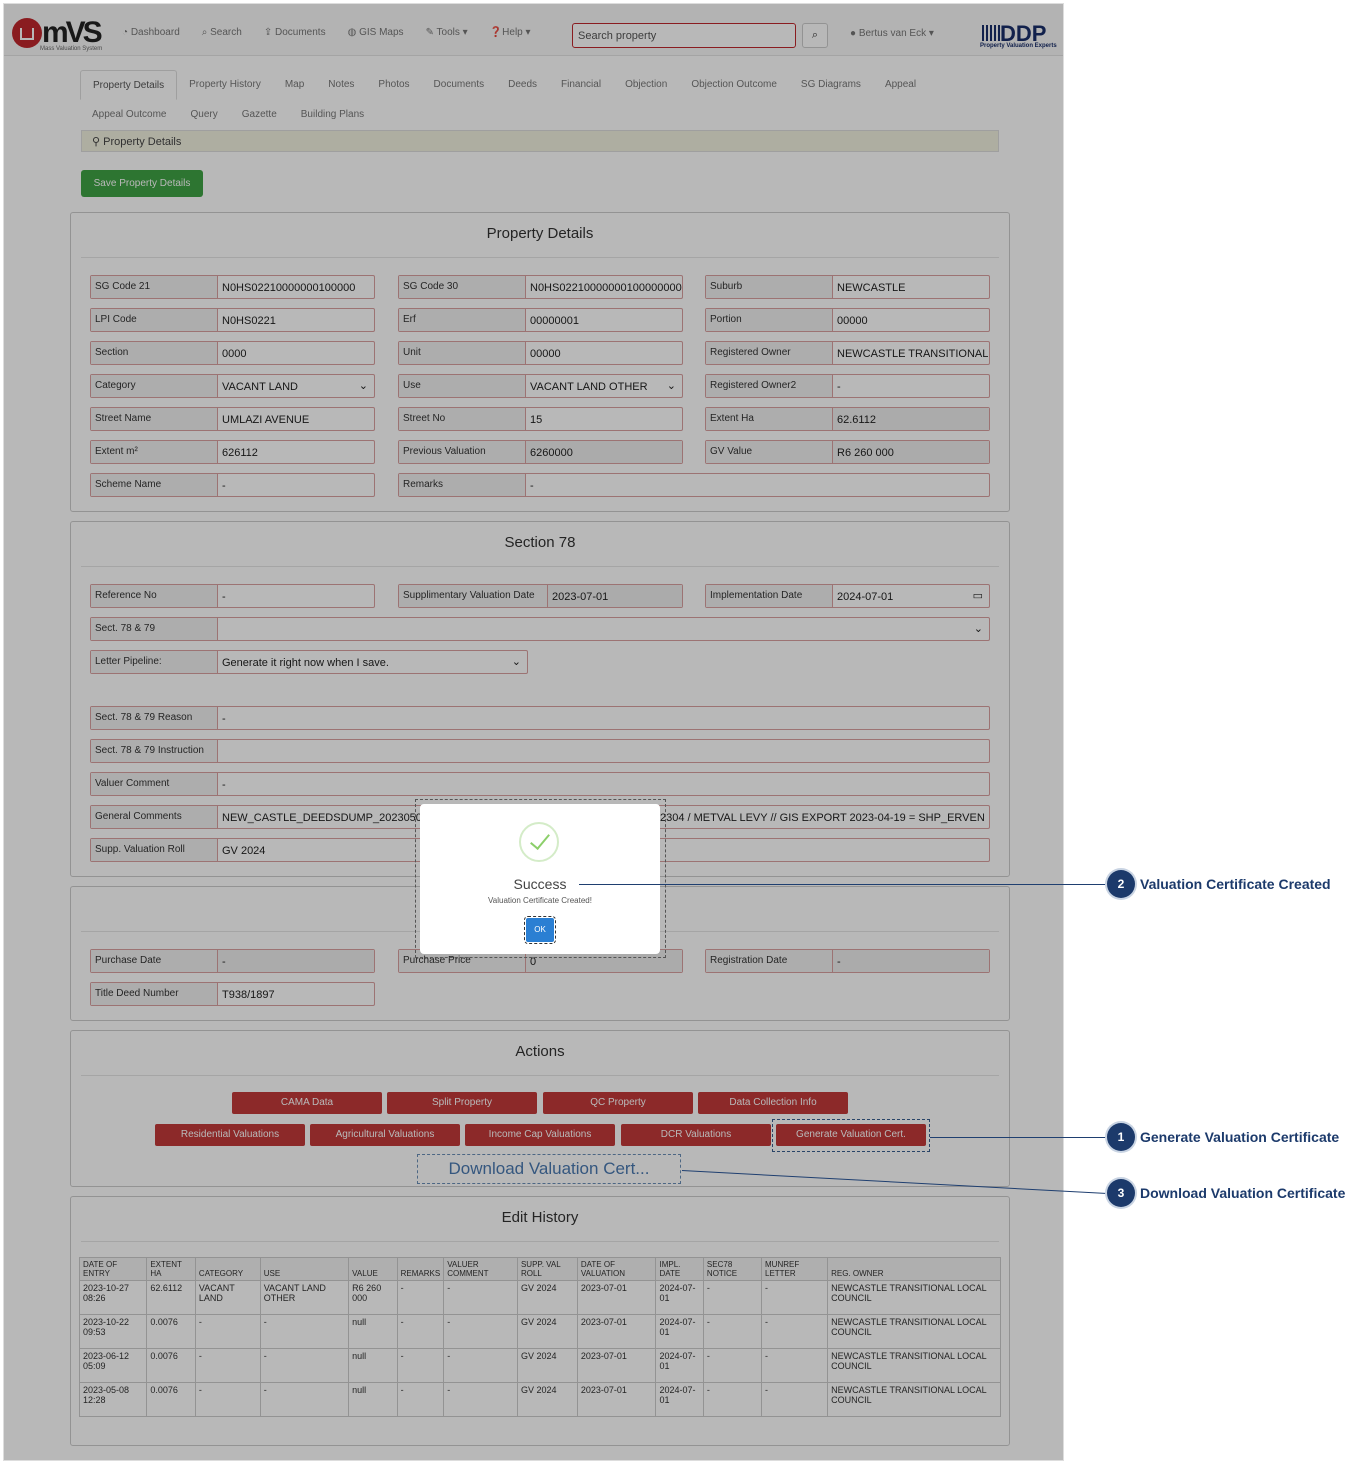 Image resolution: width=1372 pixels, height=1464 pixels. What do you see at coordinates (1121, 884) in the screenshot?
I see `callout-badge-2: 2` at bounding box center [1121, 884].